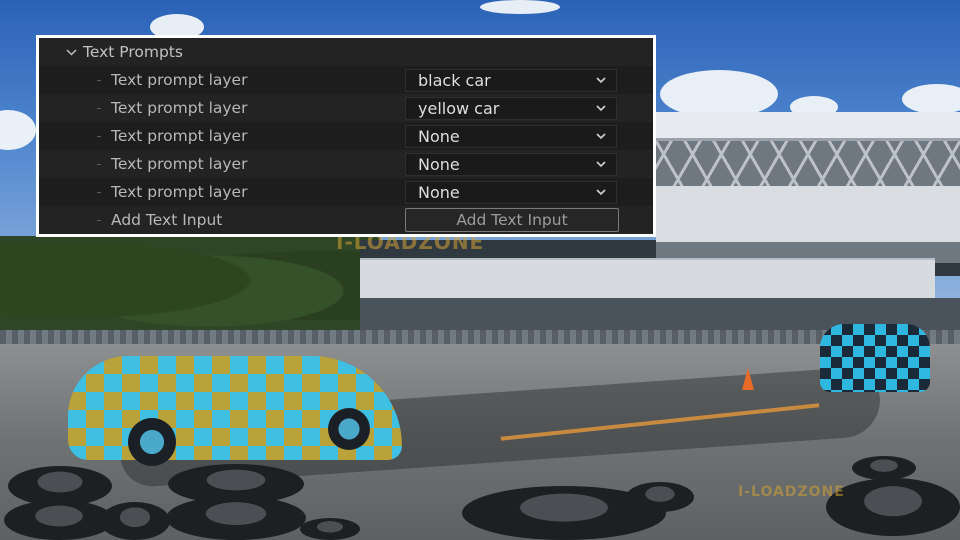  Describe the element at coordinates (511, 80) in the screenshot. I see `prompt-layer-dropdown: black car` at that location.